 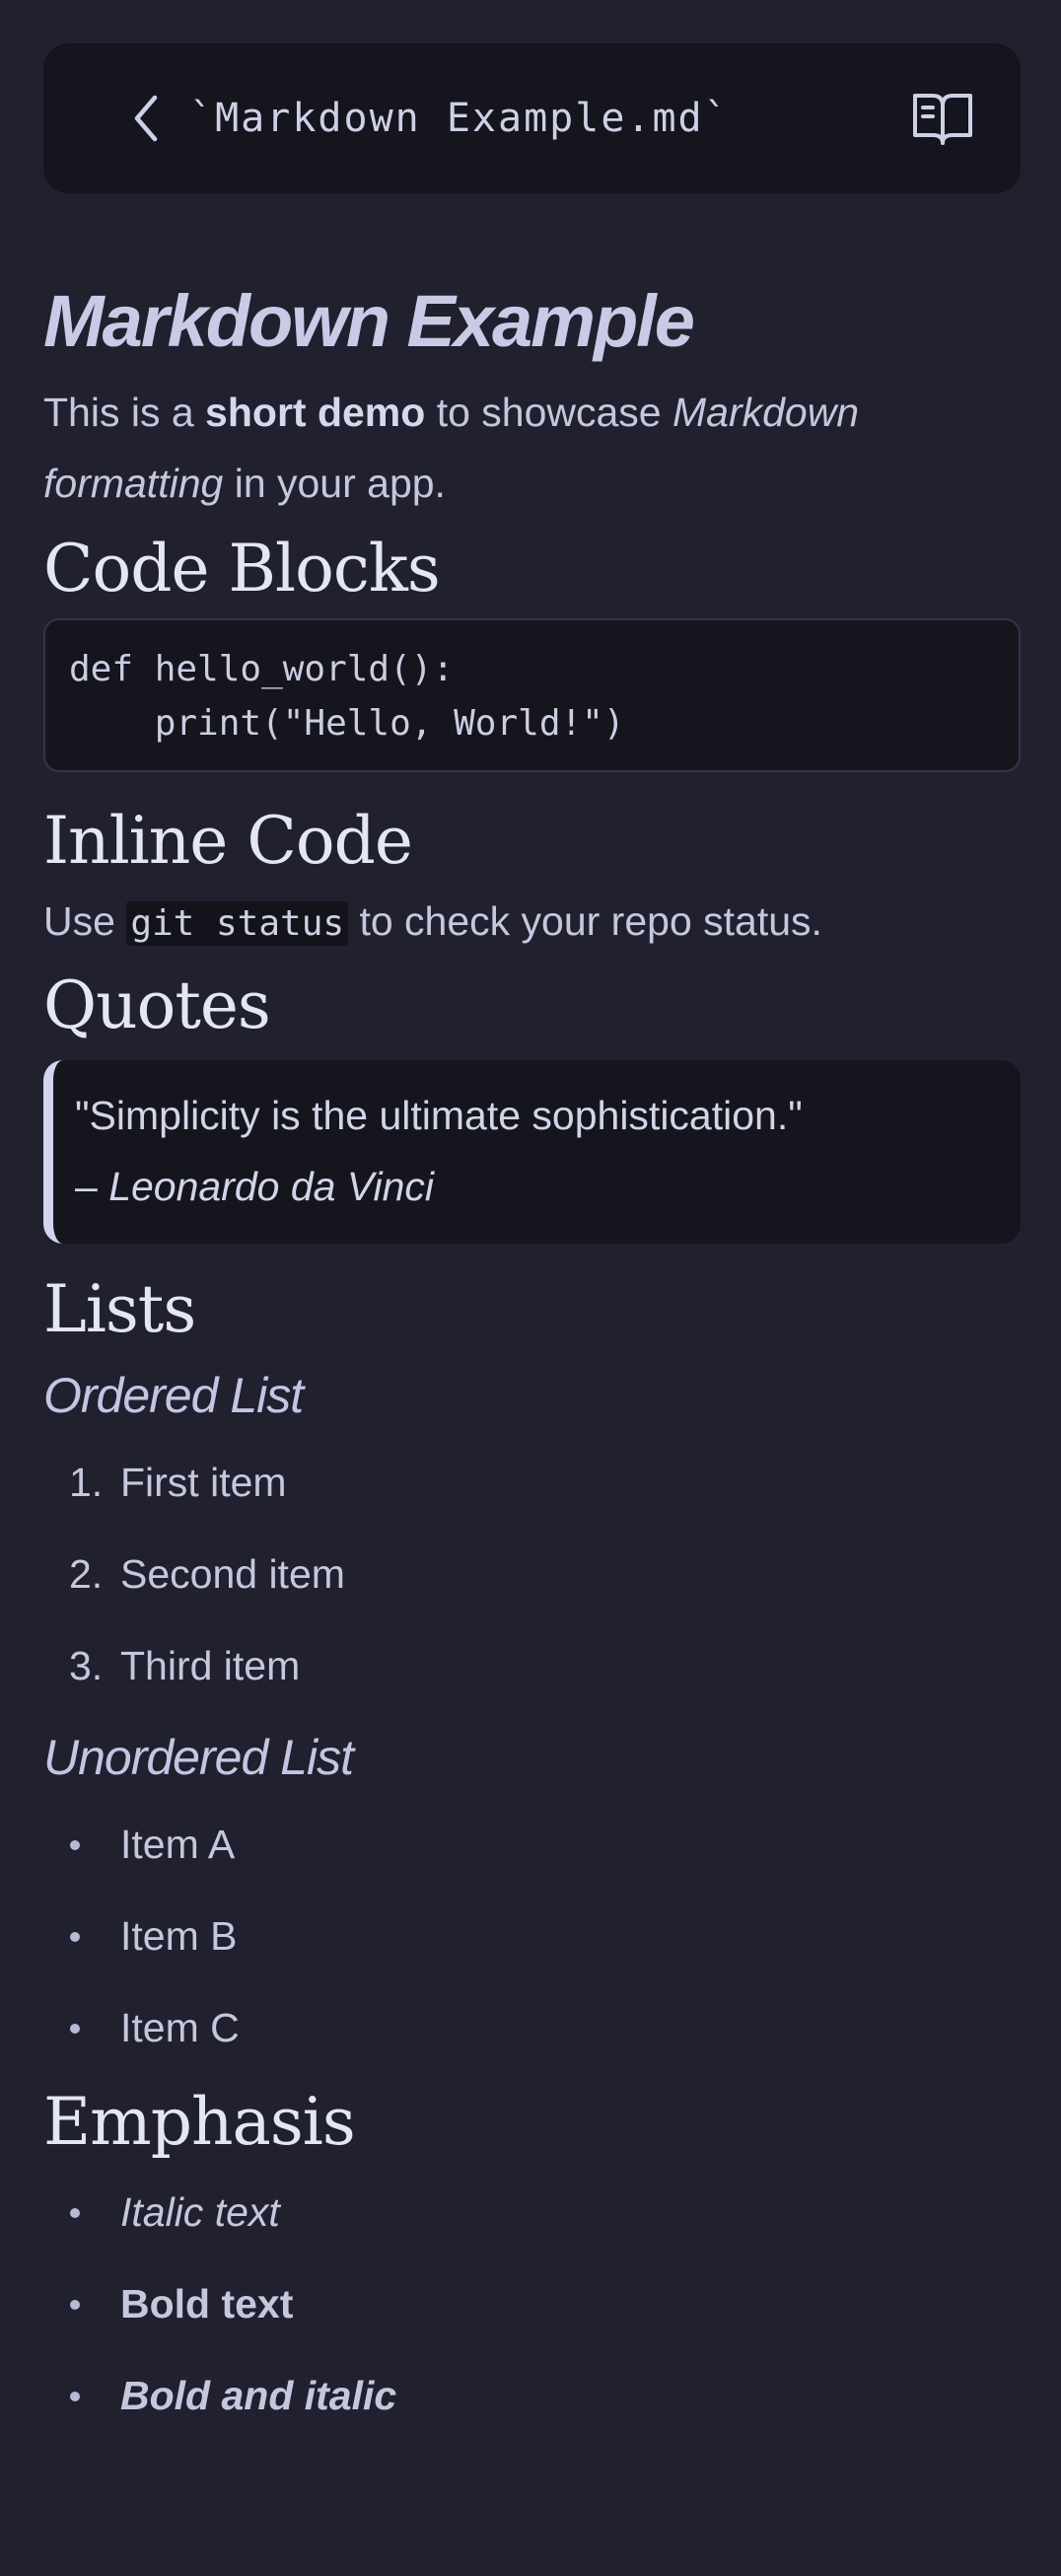 What do you see at coordinates (232, 1574) in the screenshot?
I see `list-item-text: Second item` at bounding box center [232, 1574].